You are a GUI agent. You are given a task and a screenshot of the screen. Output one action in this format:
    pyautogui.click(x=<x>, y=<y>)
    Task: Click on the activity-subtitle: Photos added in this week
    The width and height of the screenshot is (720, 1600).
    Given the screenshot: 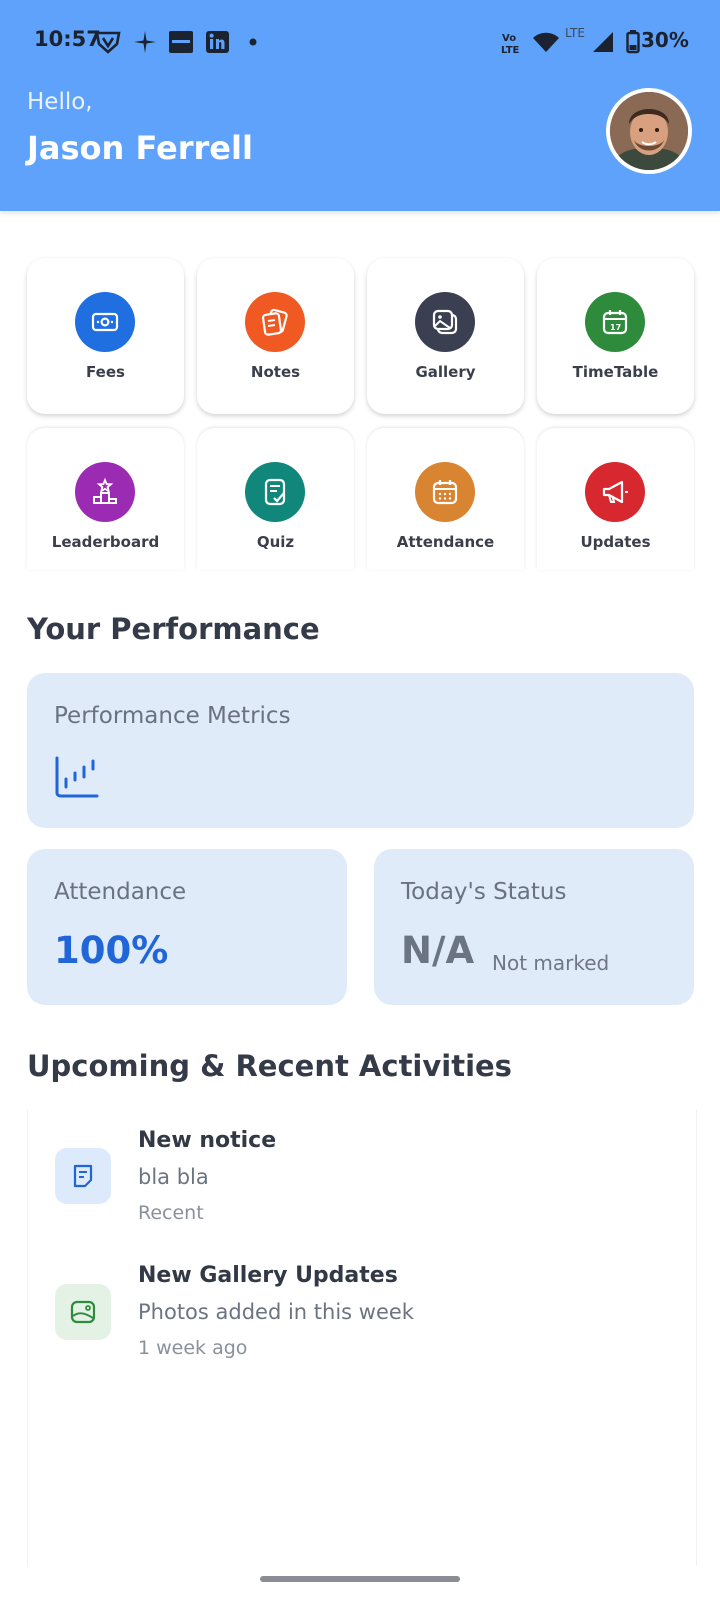 What is the action you would take?
    pyautogui.click(x=276, y=1312)
    